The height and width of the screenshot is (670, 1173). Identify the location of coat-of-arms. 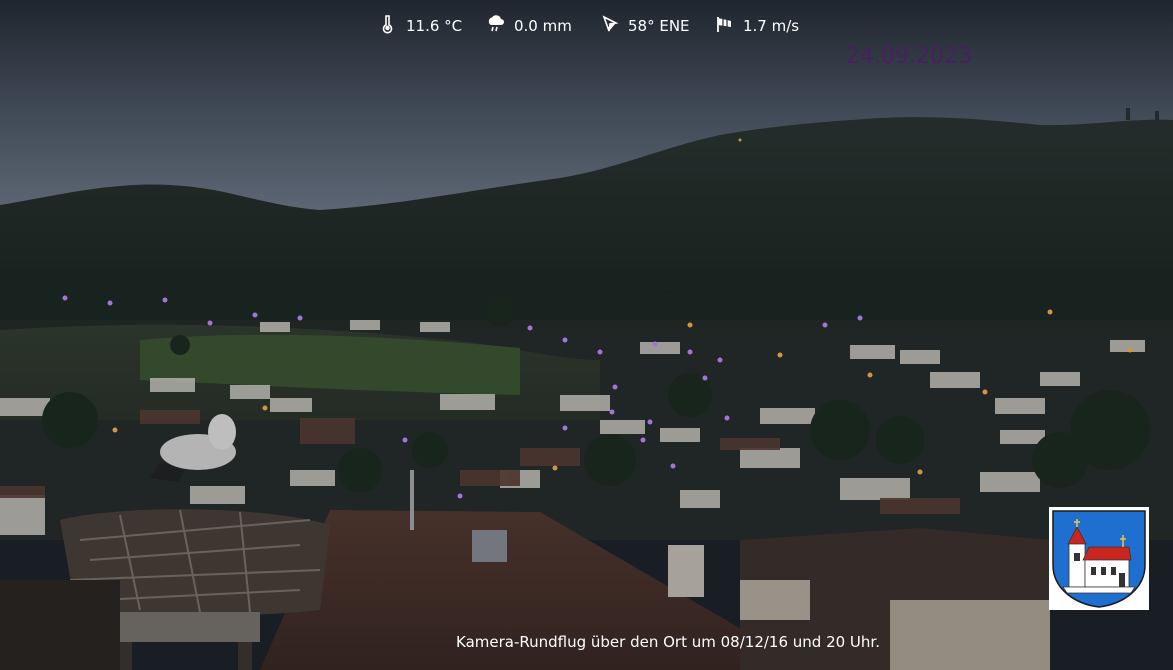
(1099, 558).